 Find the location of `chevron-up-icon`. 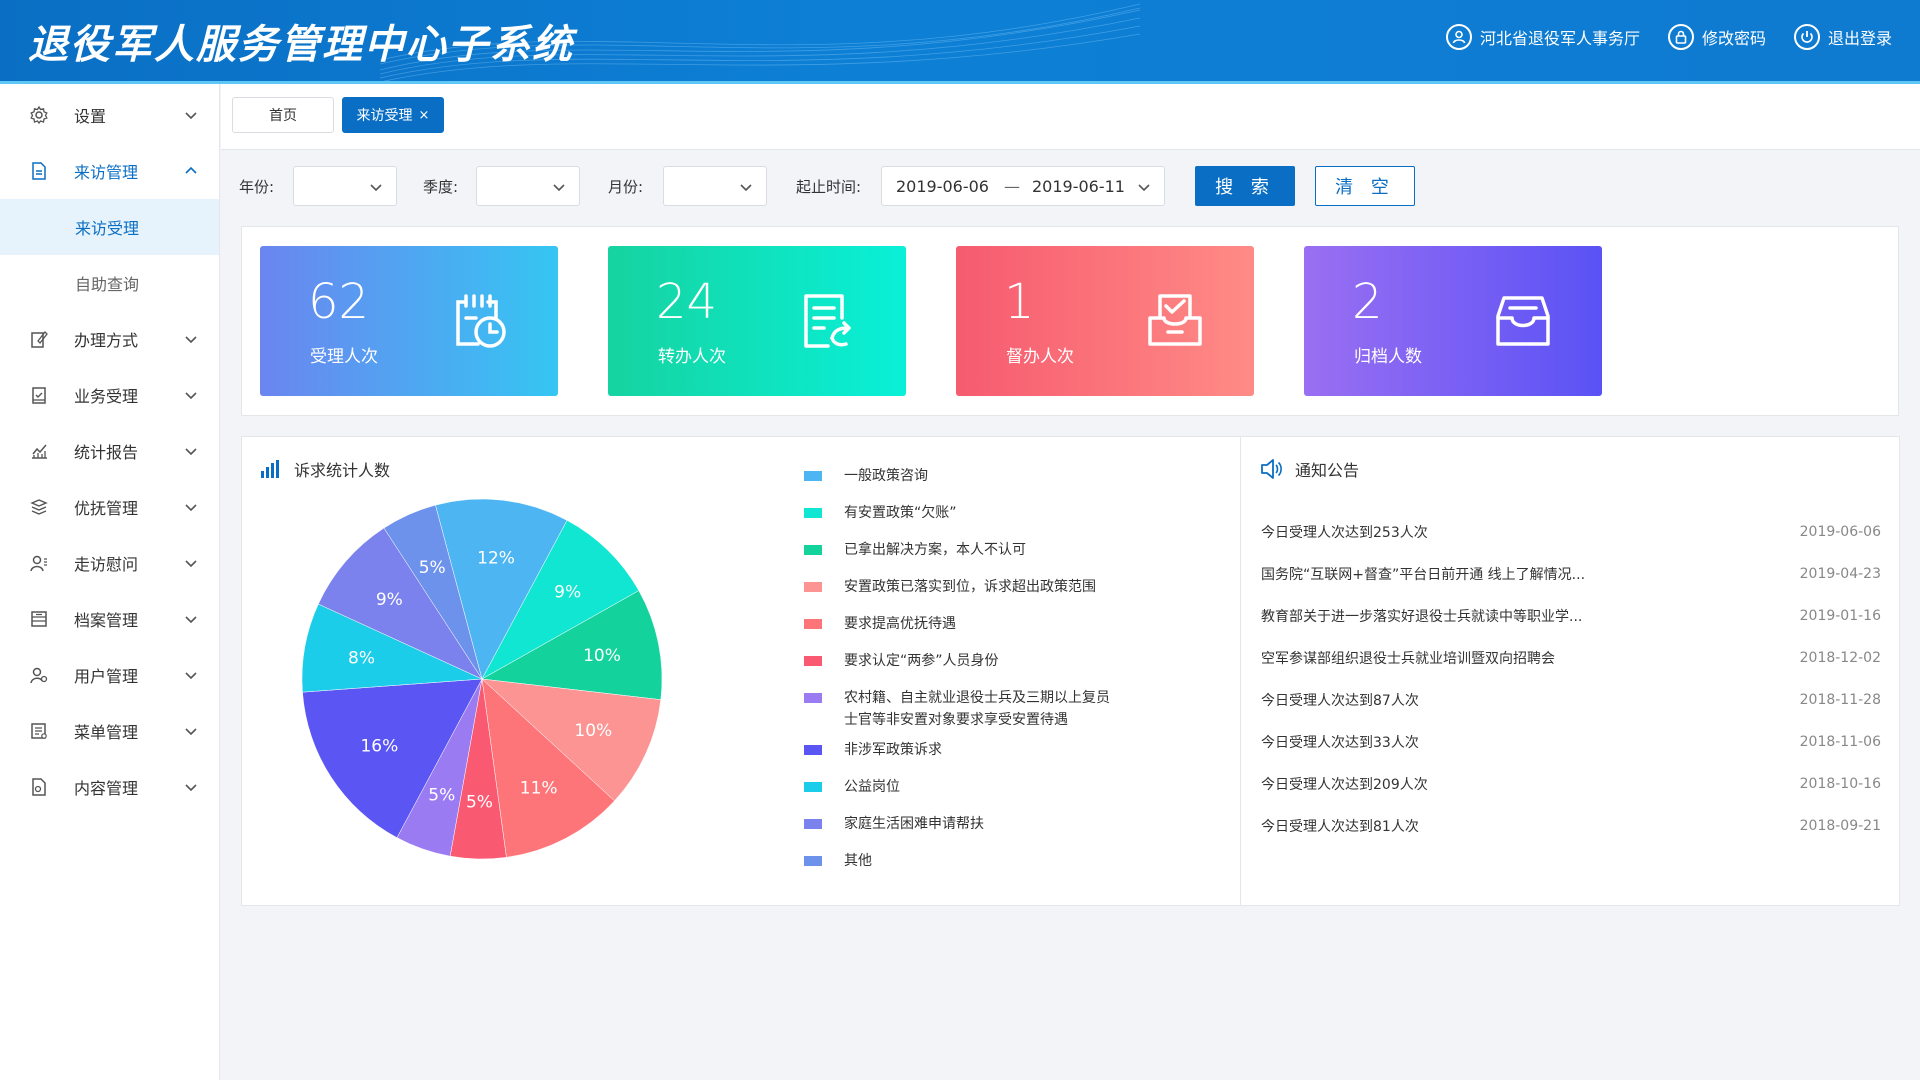

chevron-up-icon is located at coordinates (191, 170).